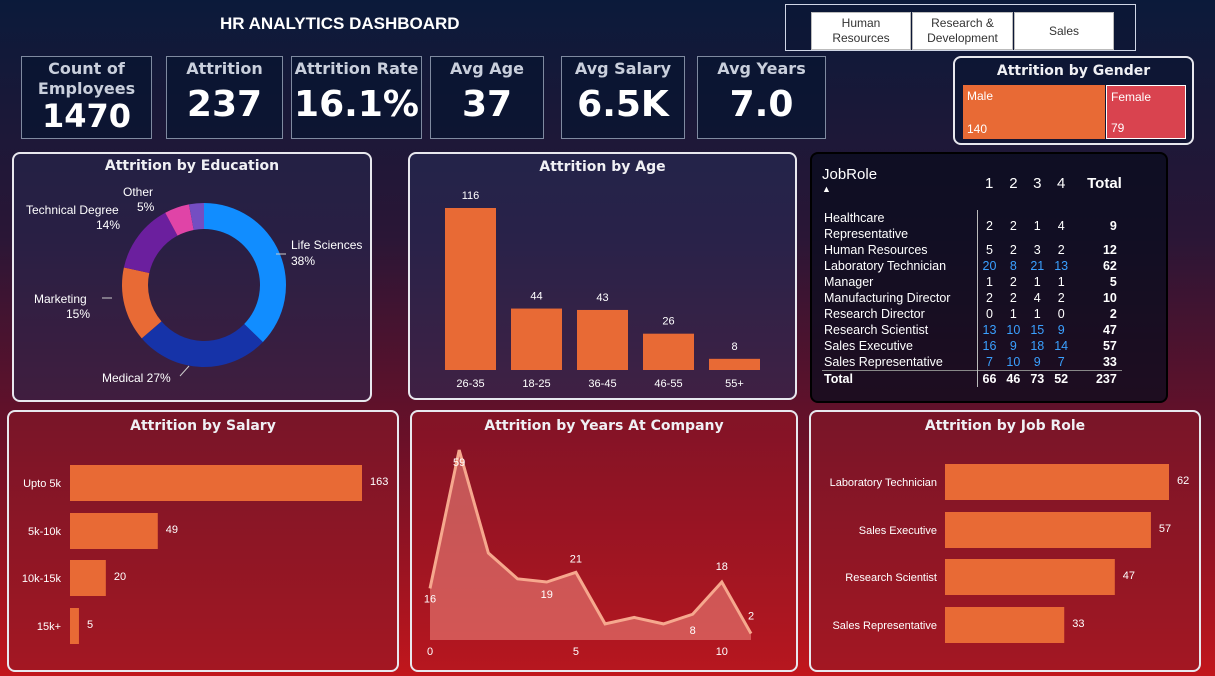 The height and width of the screenshot is (676, 1215). Describe the element at coordinates (899, 298) in the screenshot. I see `matrix-row-label: Manufacturing Director` at that location.